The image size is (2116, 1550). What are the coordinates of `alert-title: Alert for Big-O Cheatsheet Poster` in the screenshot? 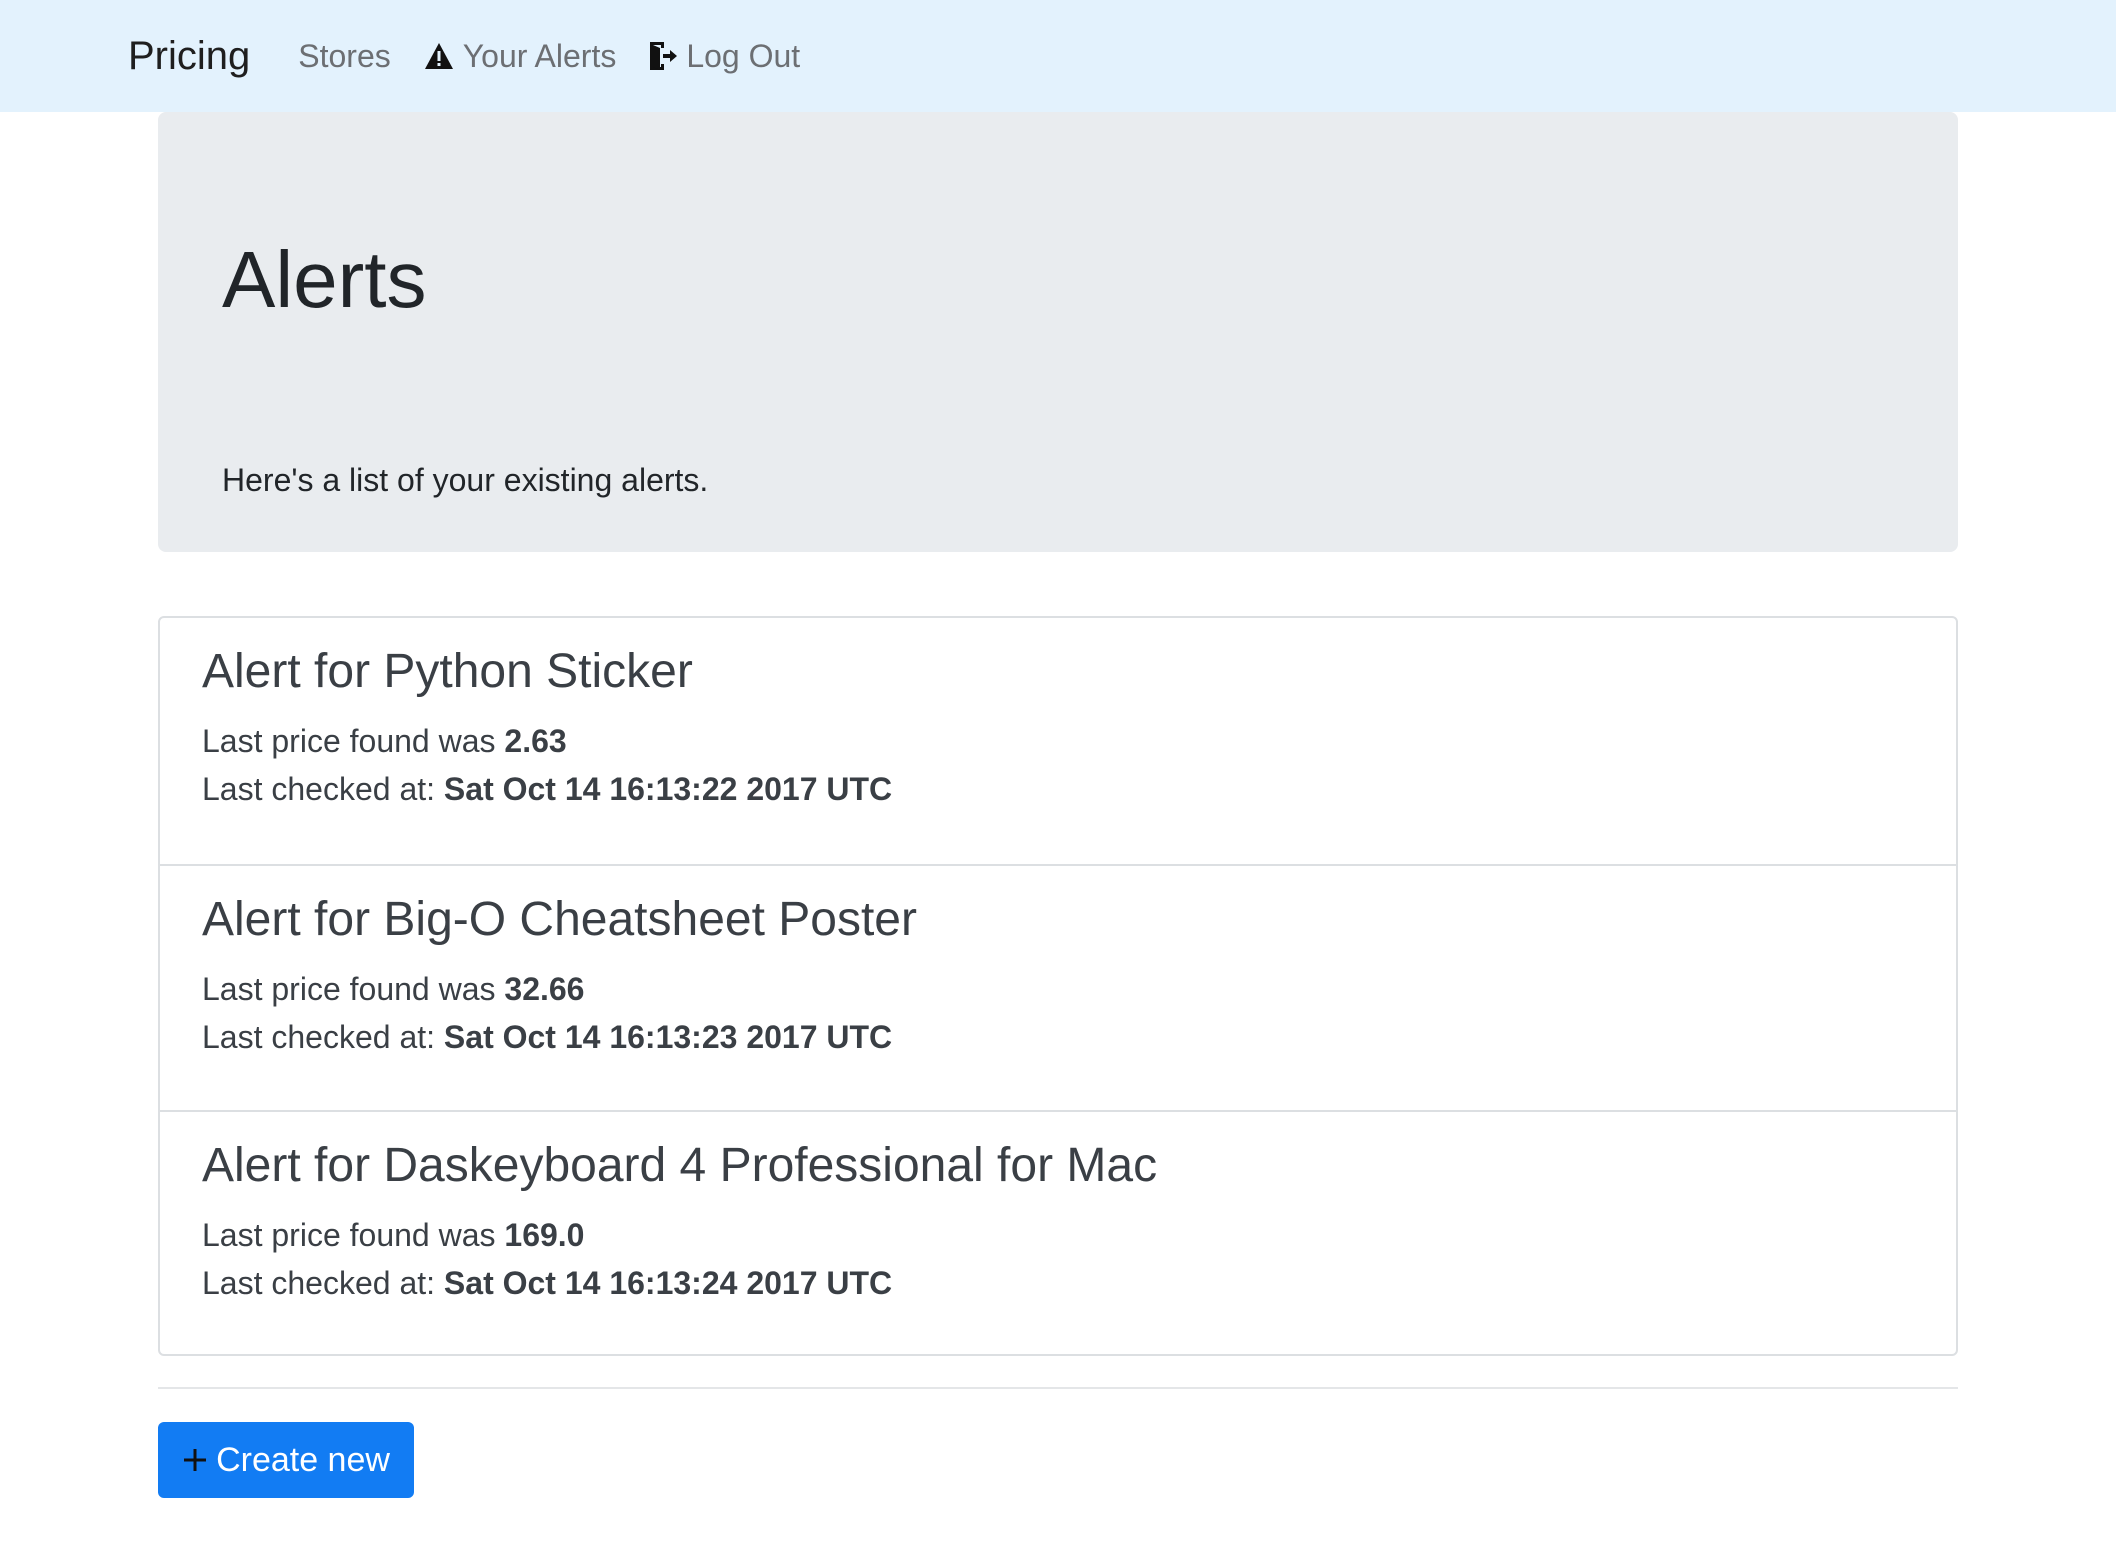 It's located at (559, 919).